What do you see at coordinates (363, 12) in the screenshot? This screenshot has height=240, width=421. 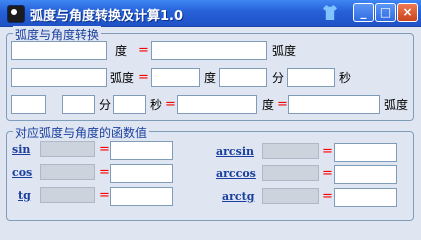 I see `minimize-button: _` at bounding box center [363, 12].